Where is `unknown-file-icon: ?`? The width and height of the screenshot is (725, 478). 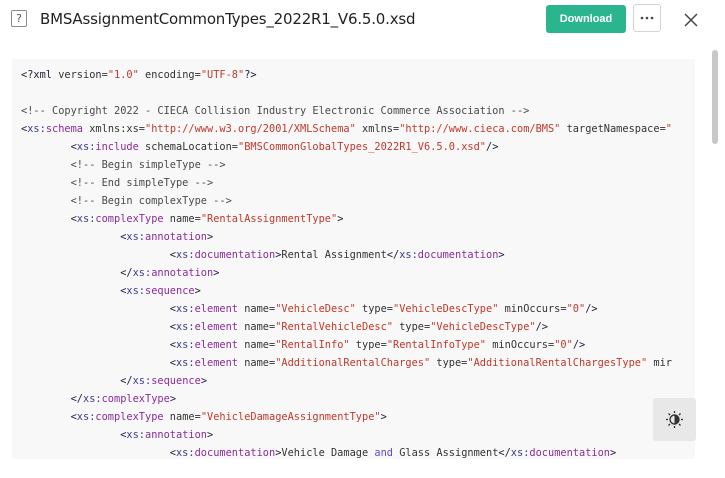 unknown-file-icon: ? is located at coordinates (19, 18).